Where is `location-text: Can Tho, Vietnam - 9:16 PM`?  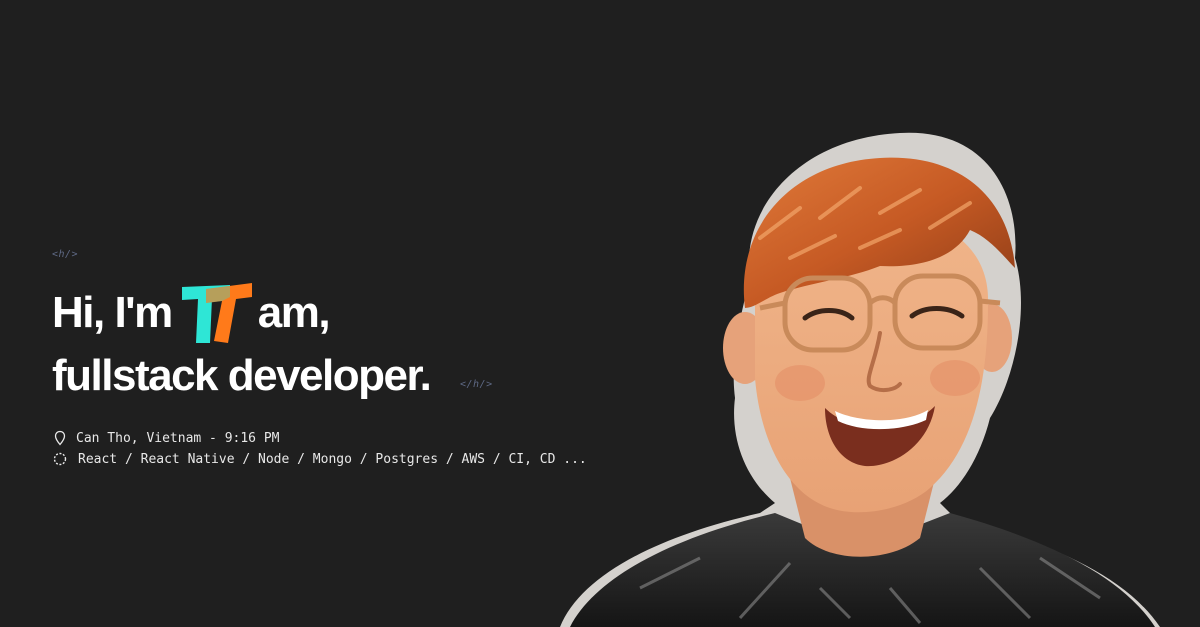 location-text: Can Tho, Vietnam - 9:16 PM is located at coordinates (178, 438).